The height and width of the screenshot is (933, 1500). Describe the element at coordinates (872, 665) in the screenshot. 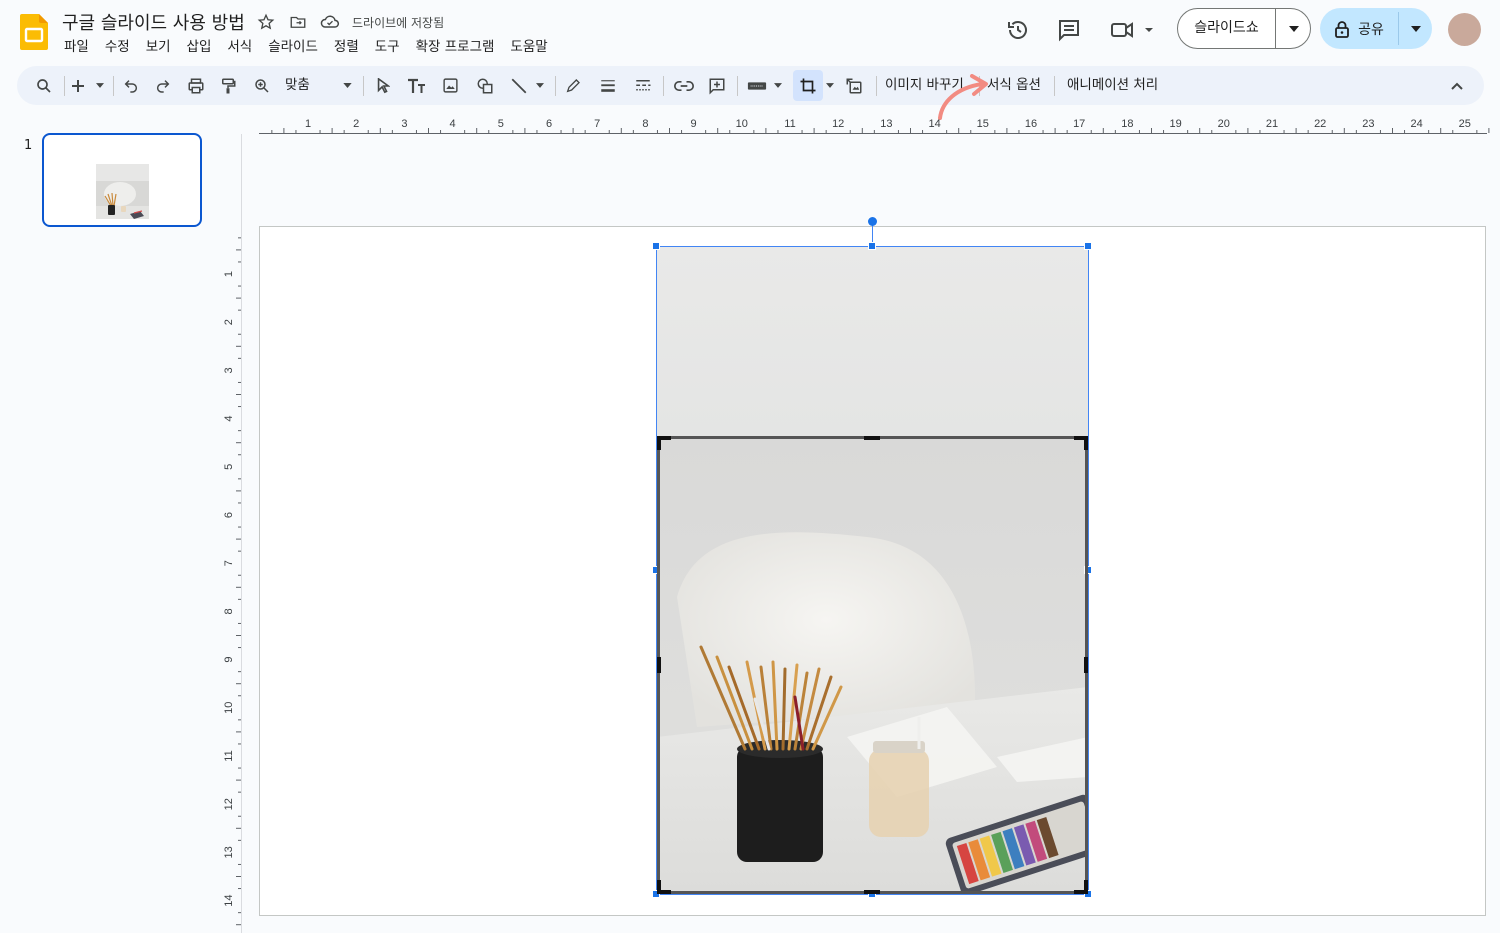

I see `image-art-supplies` at that location.